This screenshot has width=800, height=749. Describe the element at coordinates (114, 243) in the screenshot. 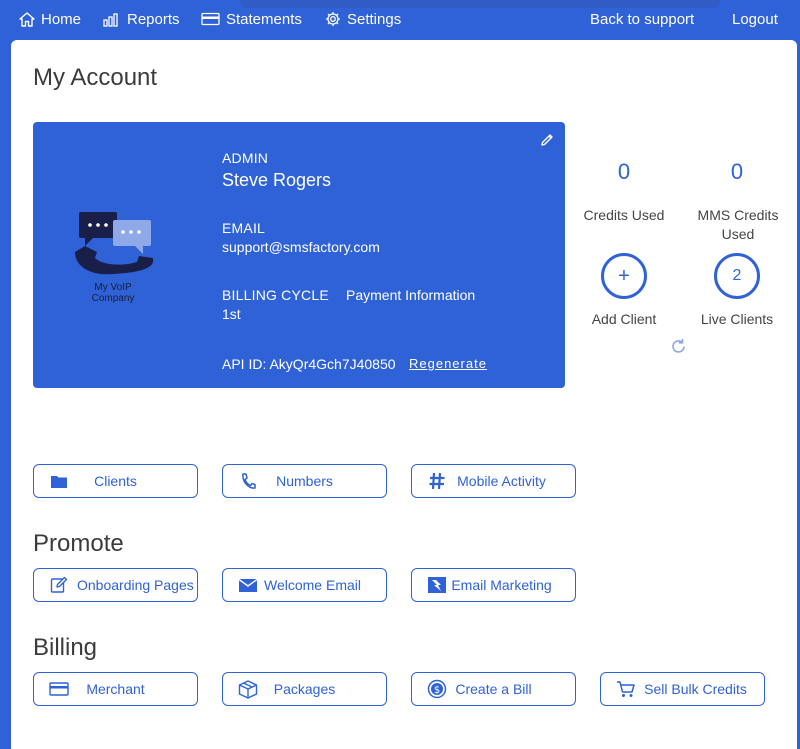

I see `company-logo` at that location.